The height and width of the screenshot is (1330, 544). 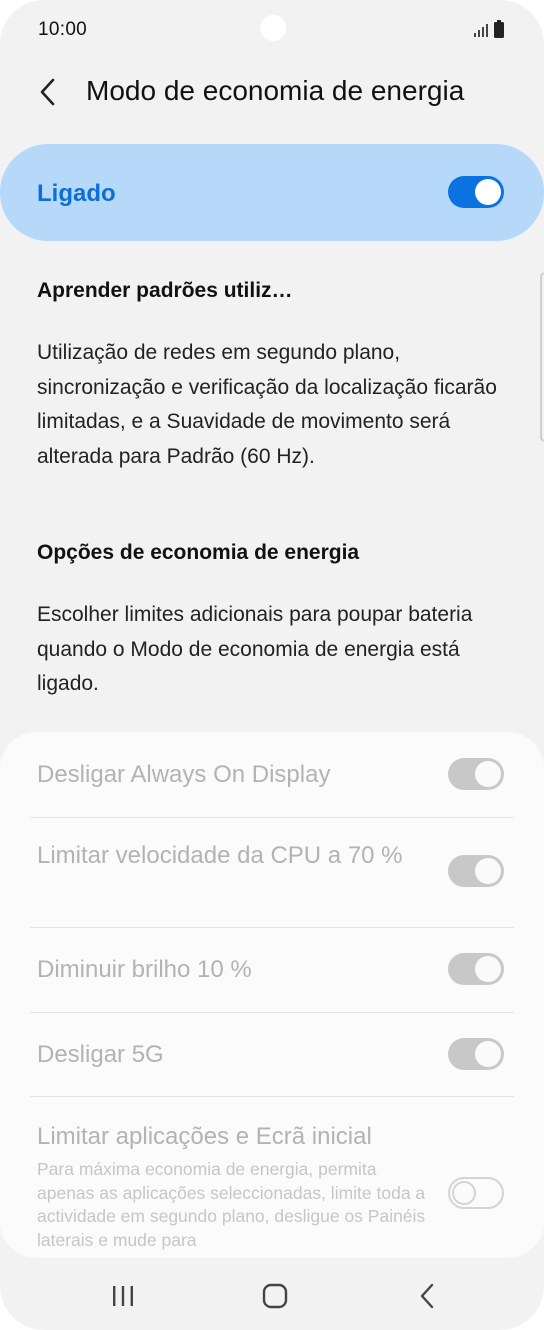 I want to click on master-switch-toggle, so click(x=476, y=192).